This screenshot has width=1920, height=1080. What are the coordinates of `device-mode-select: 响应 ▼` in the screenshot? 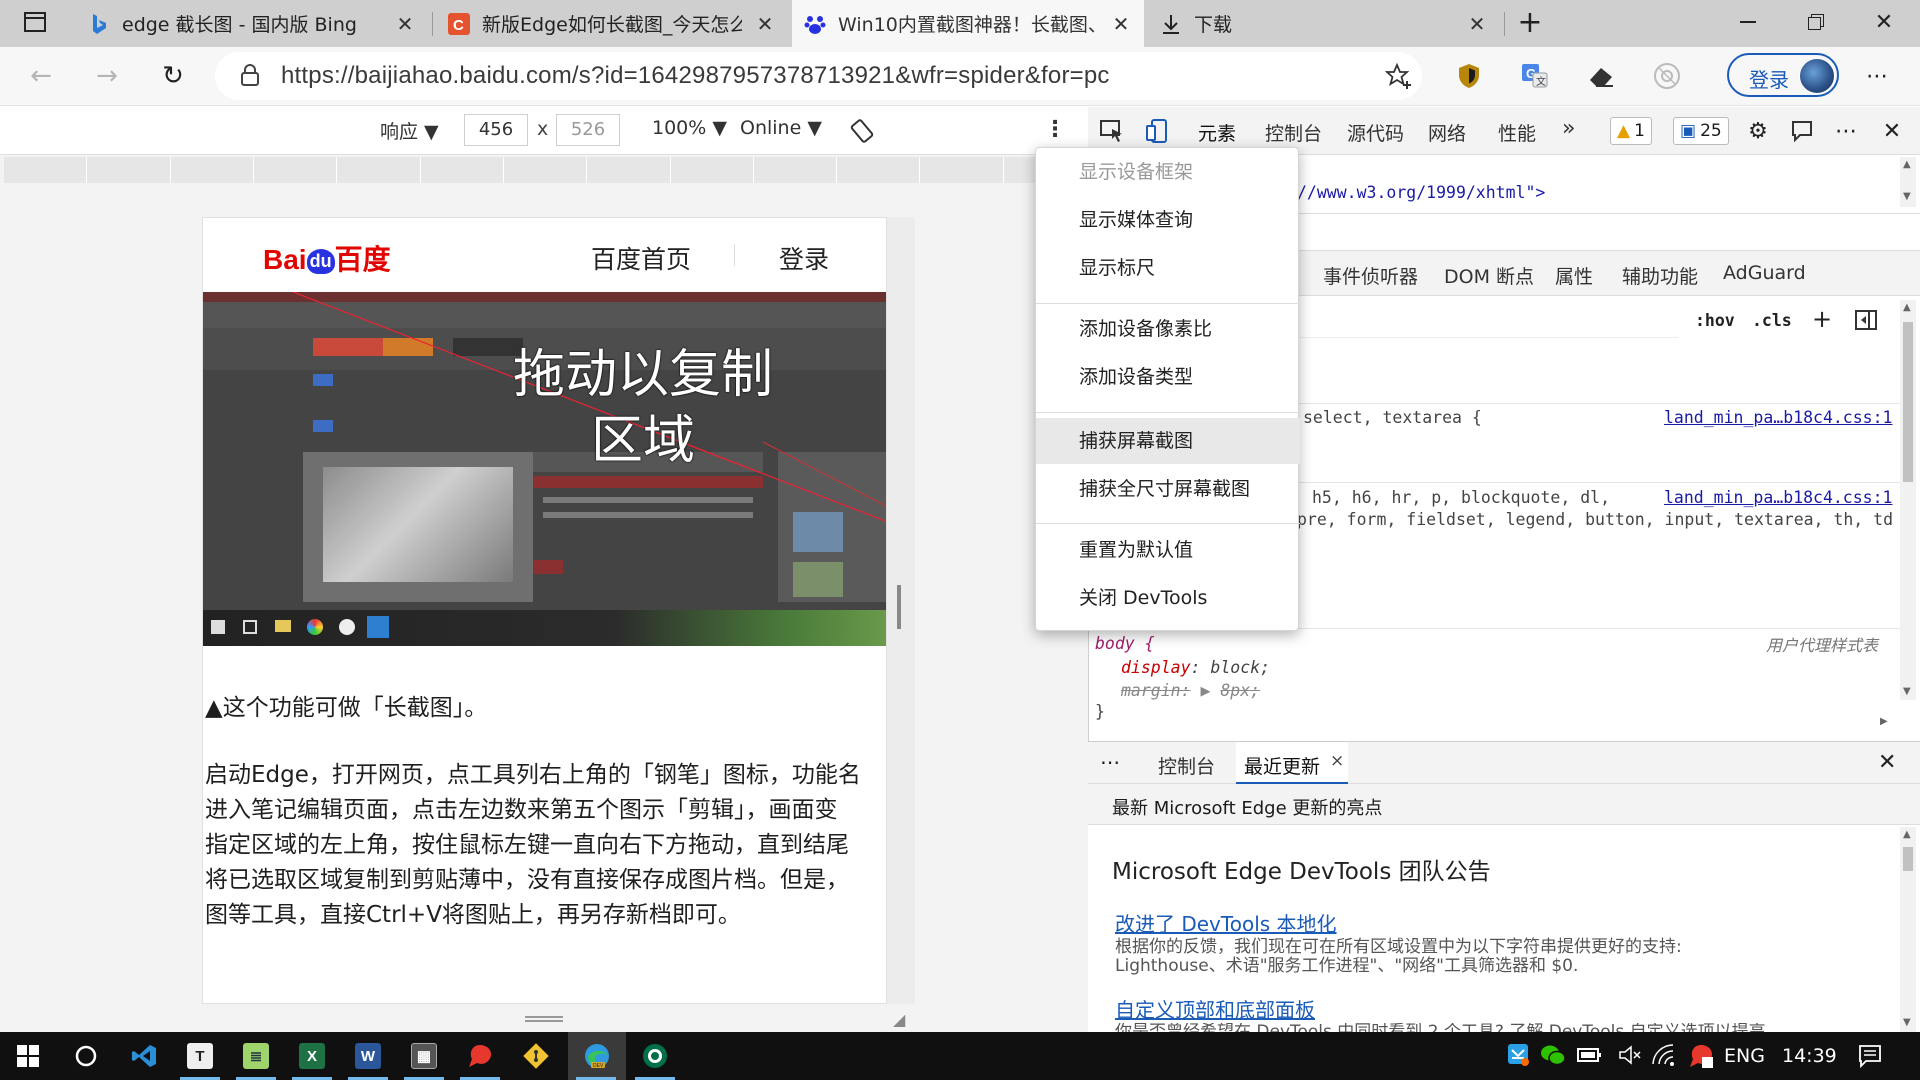 It's located at (409, 130).